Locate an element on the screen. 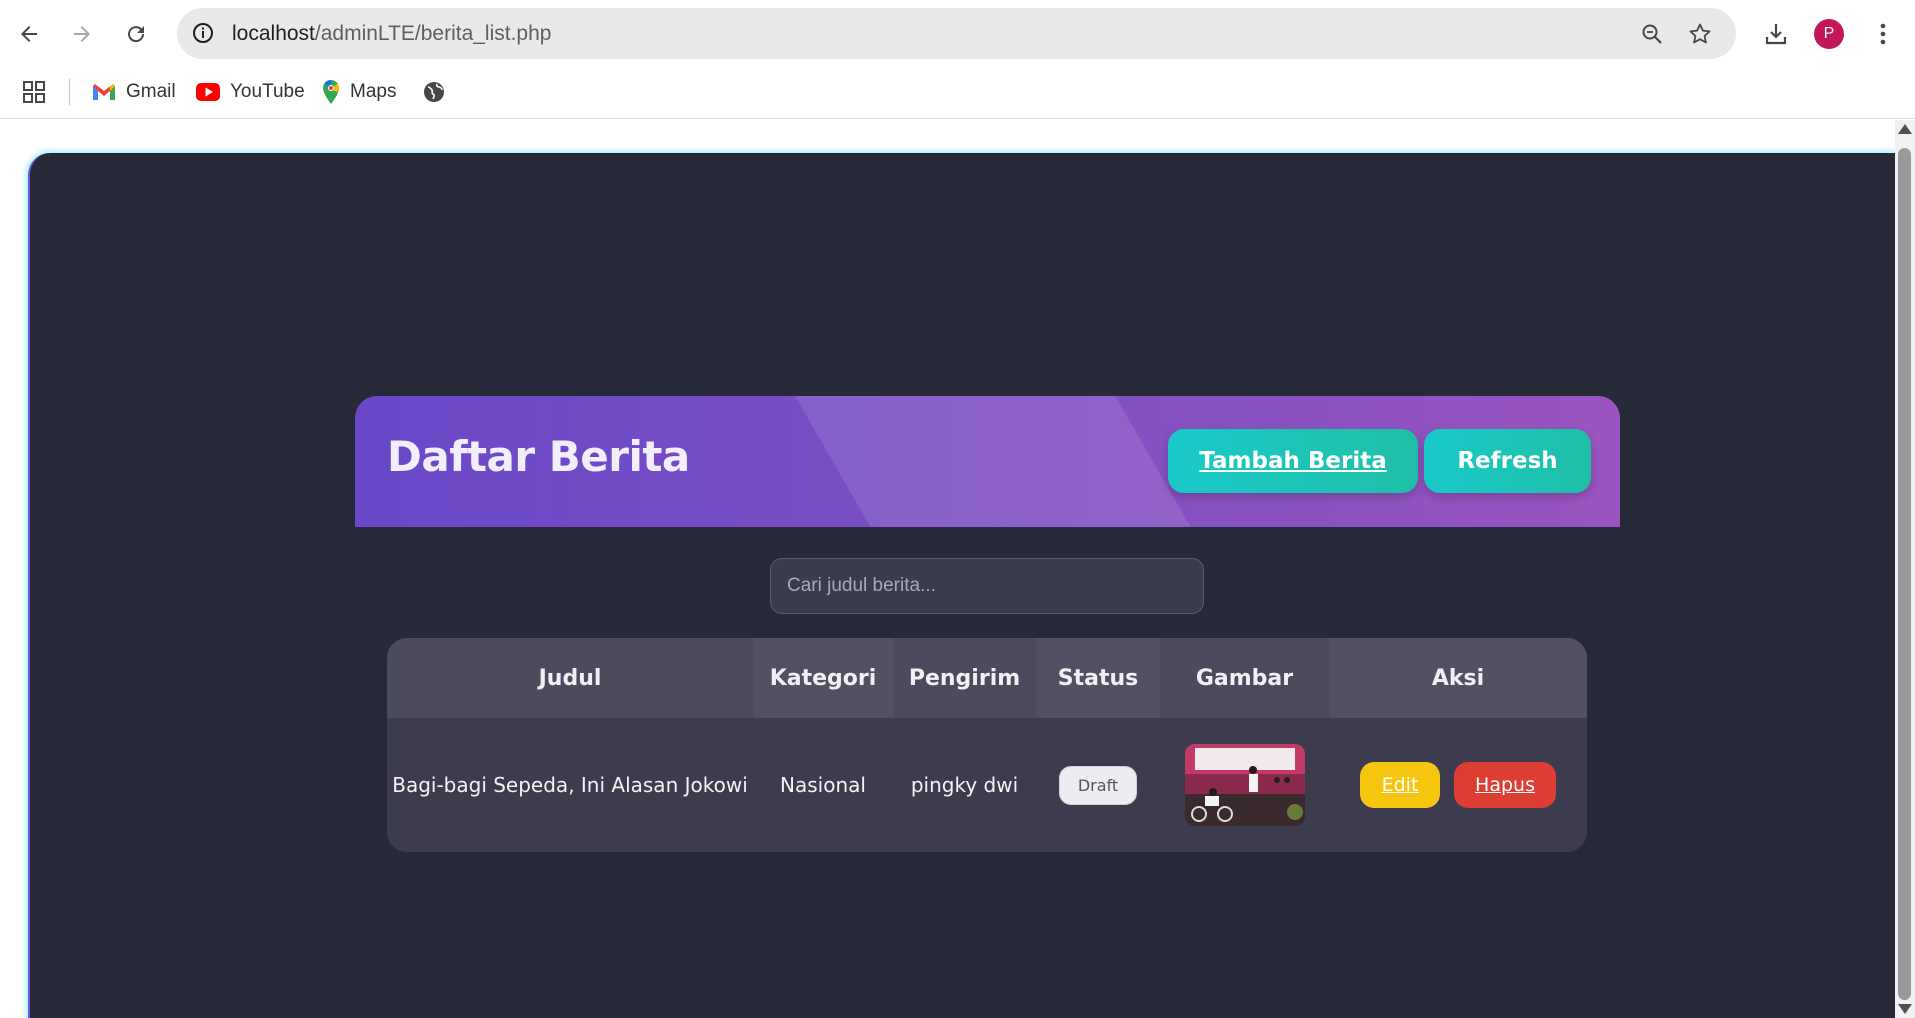 The height and width of the screenshot is (1018, 1915). url-path: /adminLTE/berita_list.php is located at coordinates (433, 33).